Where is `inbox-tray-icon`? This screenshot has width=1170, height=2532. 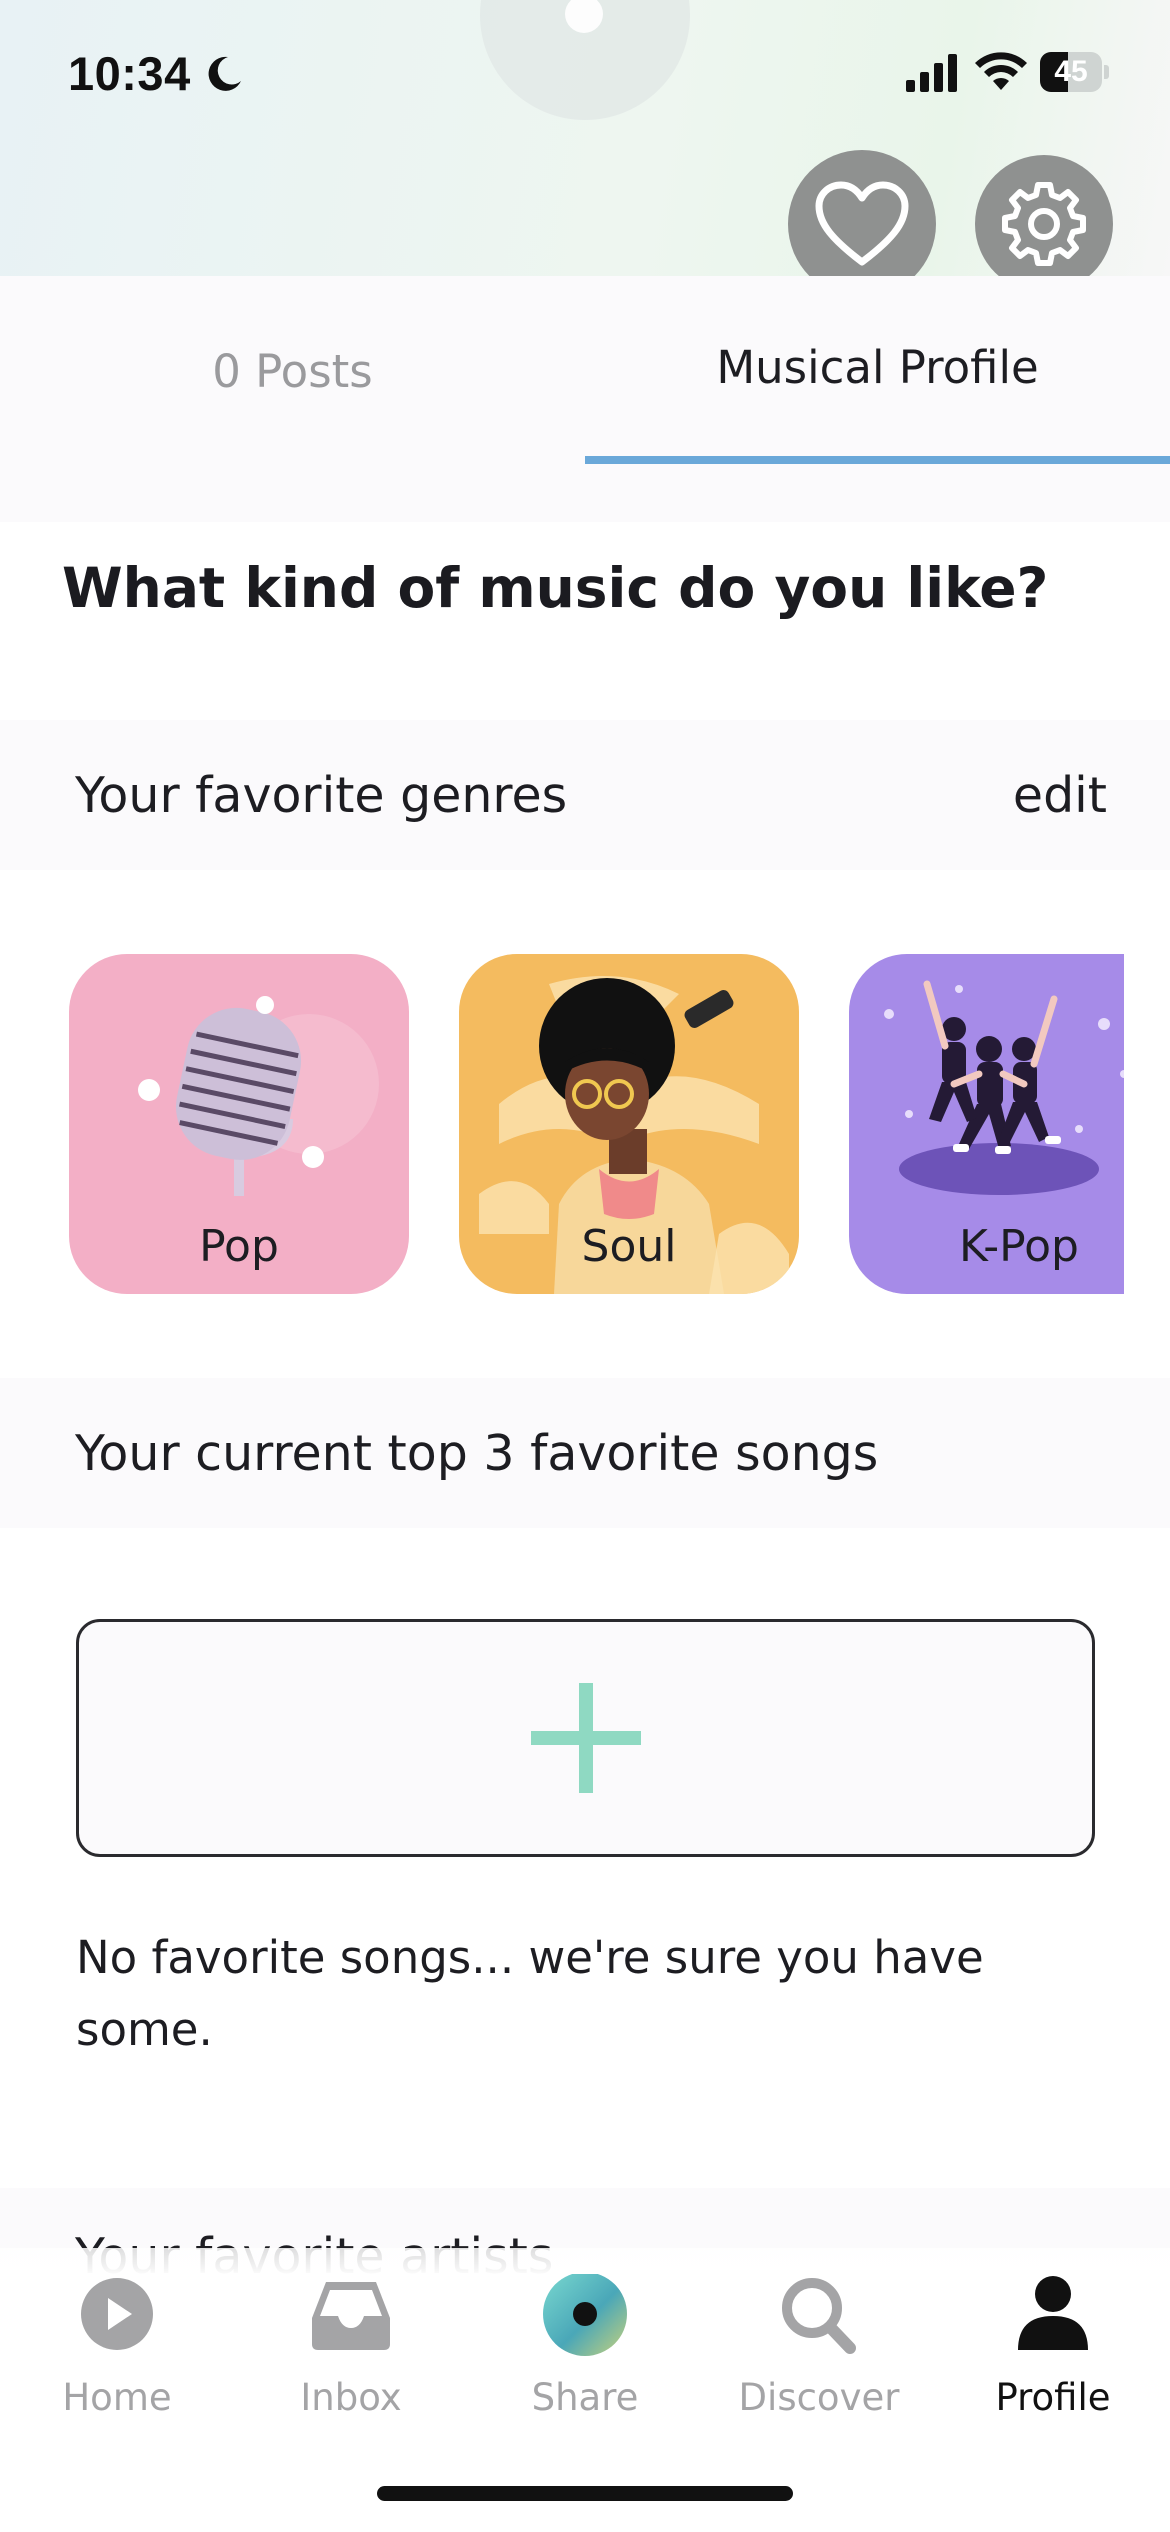
inbox-tray-icon is located at coordinates (351, 2316).